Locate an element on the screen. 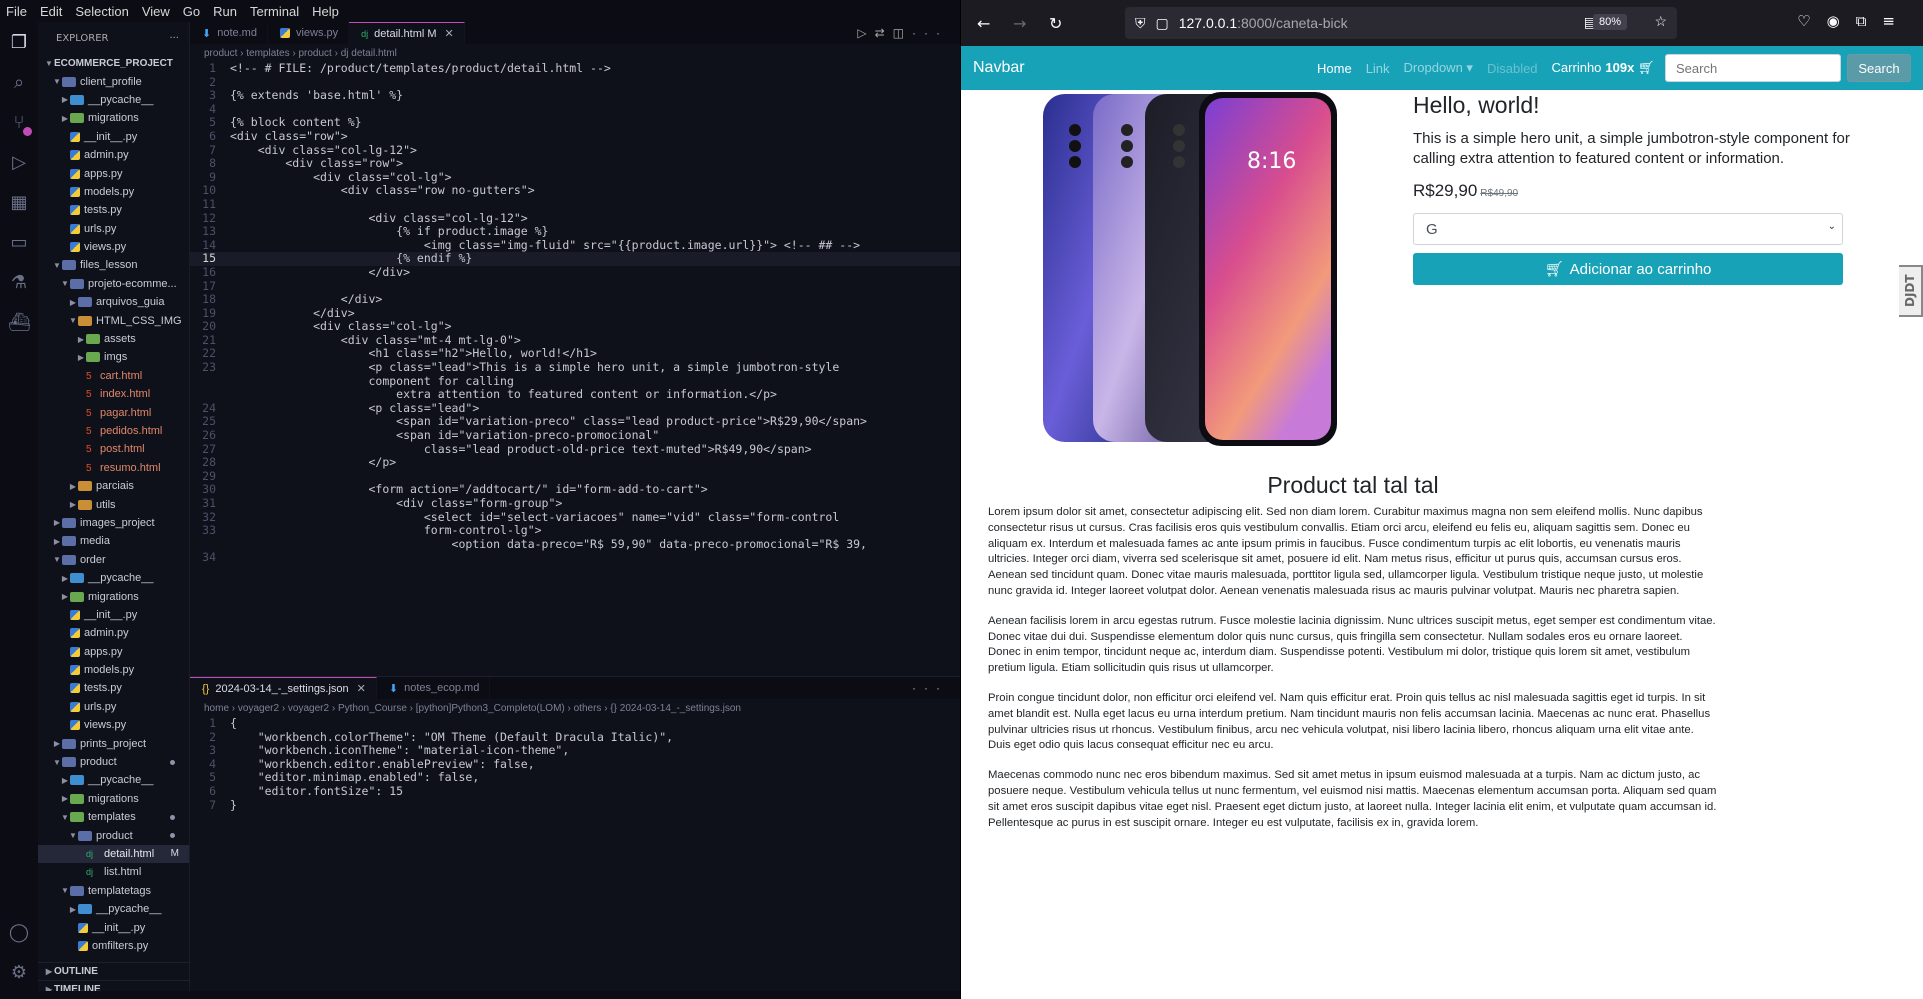 This screenshot has height=999, width=1923. code-line: 11 is located at coordinates (575, 204).